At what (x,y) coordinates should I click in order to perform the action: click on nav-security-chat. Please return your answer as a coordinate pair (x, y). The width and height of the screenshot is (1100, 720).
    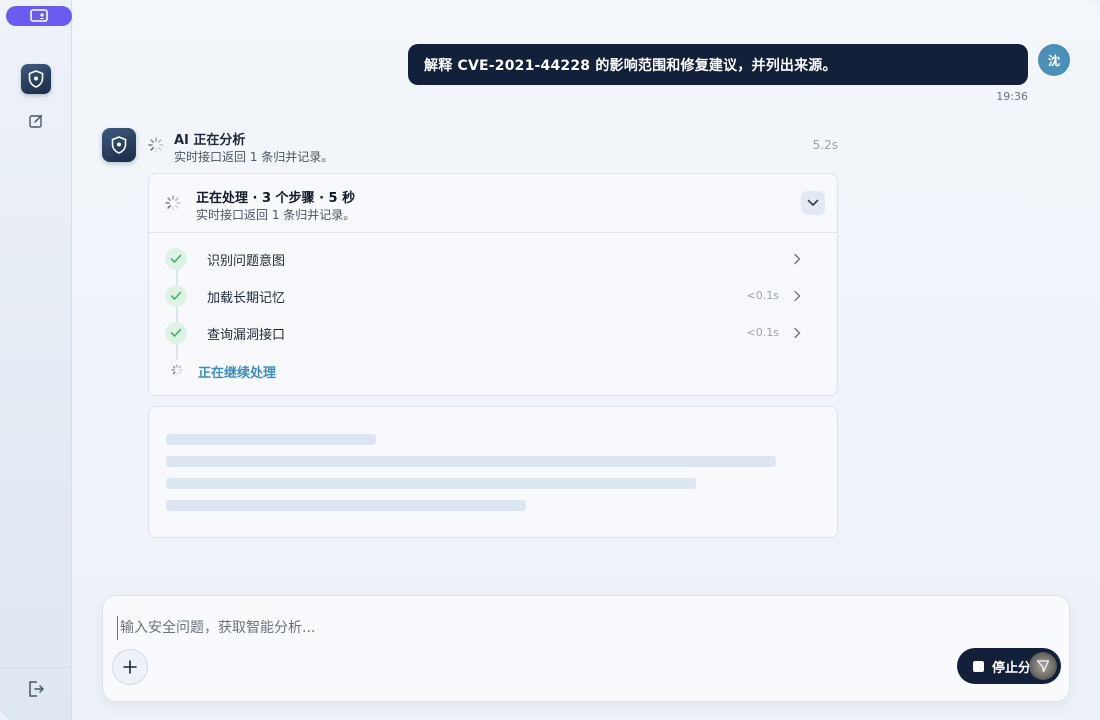
    Looking at the image, I should click on (36, 79).